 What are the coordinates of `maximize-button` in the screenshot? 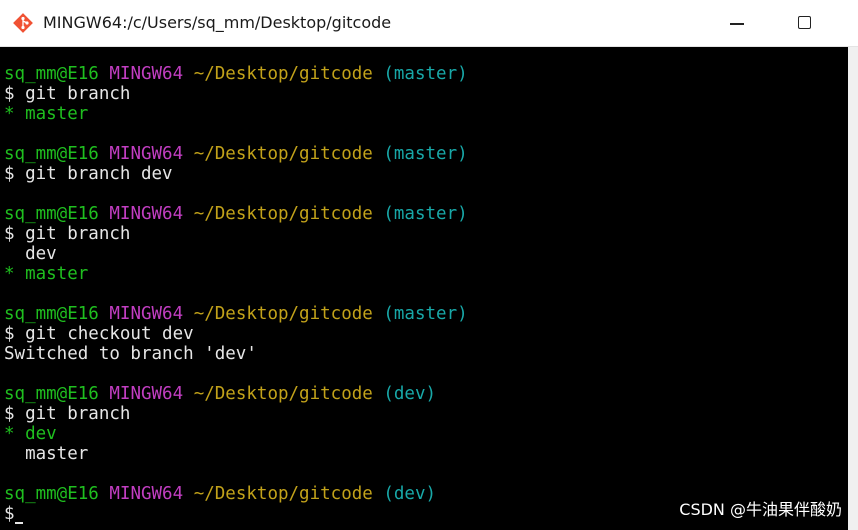 It's located at (805, 23).